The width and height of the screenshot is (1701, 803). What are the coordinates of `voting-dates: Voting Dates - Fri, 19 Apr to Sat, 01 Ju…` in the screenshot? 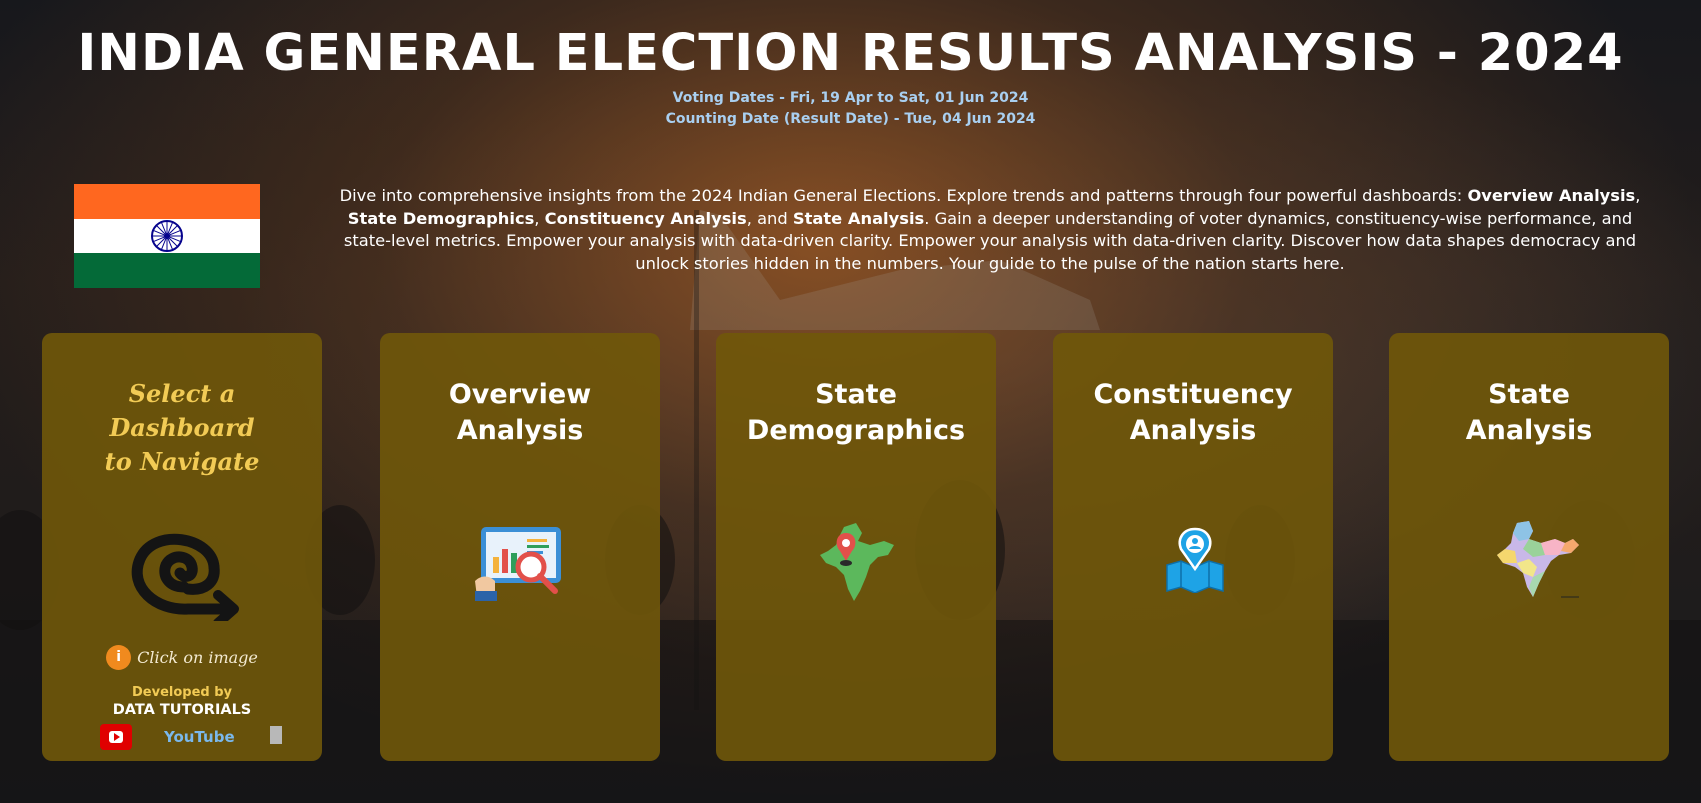 It's located at (850, 98).